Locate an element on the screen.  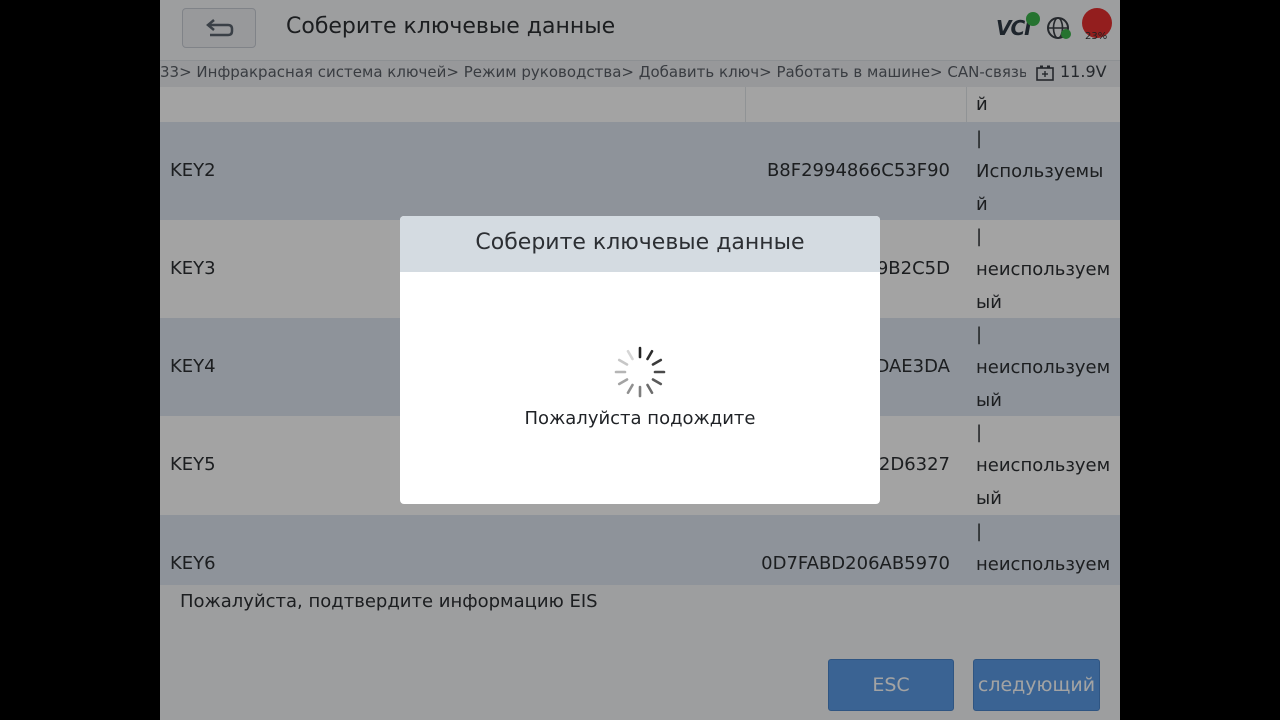
wait-message: Пожалуйста подождите is located at coordinates (640, 418).